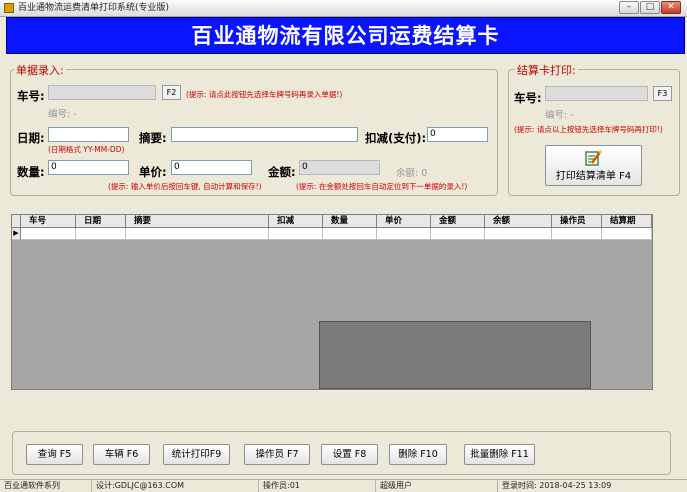 The image size is (687, 492). I want to click on grid-header-deduct: 扣减, so click(296, 221).